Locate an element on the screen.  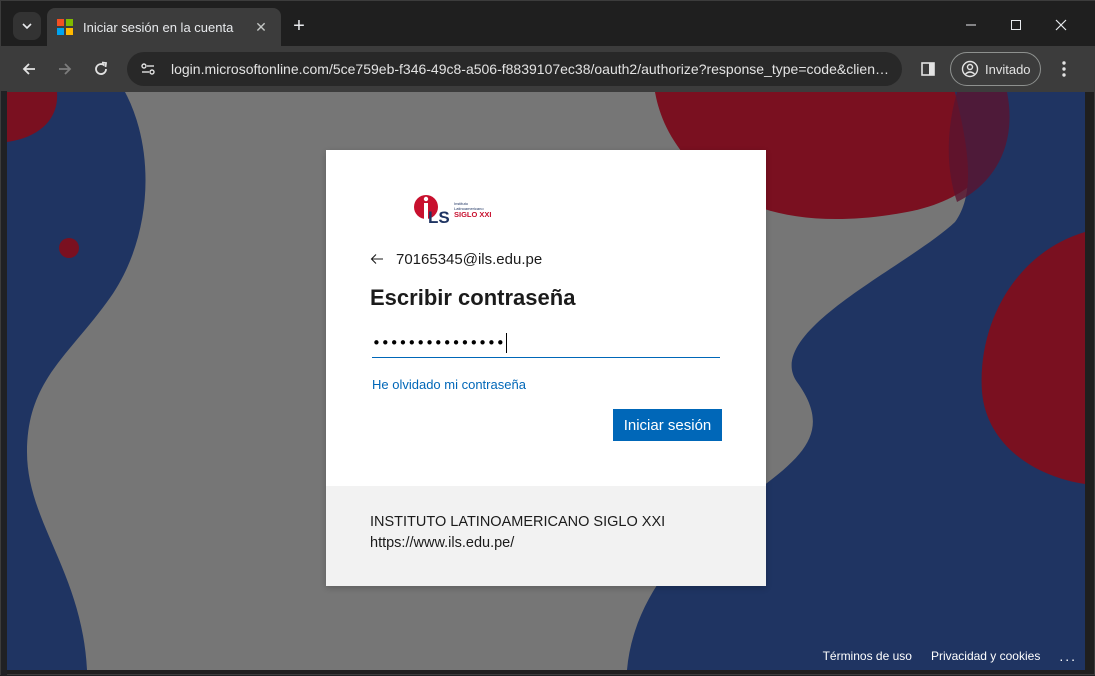
minimize-button is located at coordinates (971, 25).